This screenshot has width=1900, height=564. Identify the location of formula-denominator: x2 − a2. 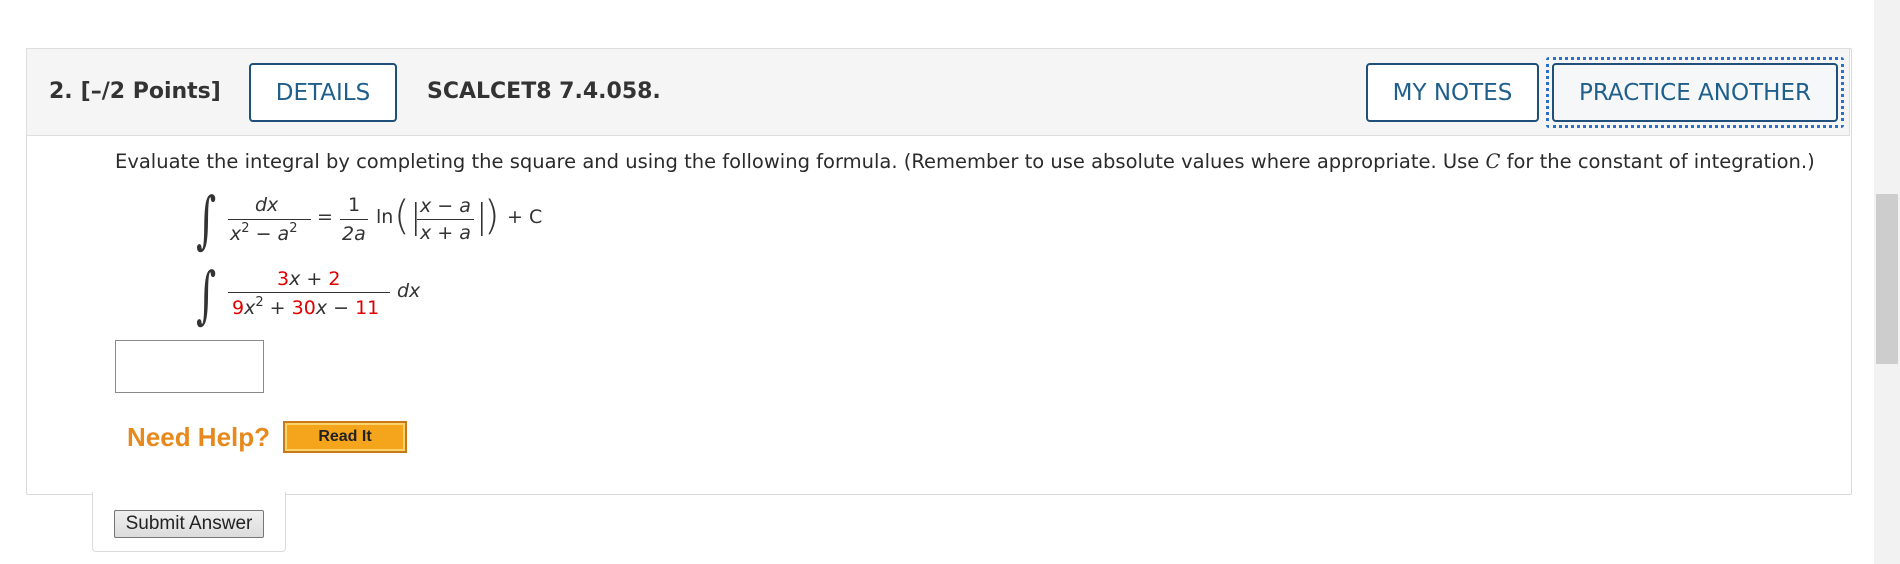
(263, 233).